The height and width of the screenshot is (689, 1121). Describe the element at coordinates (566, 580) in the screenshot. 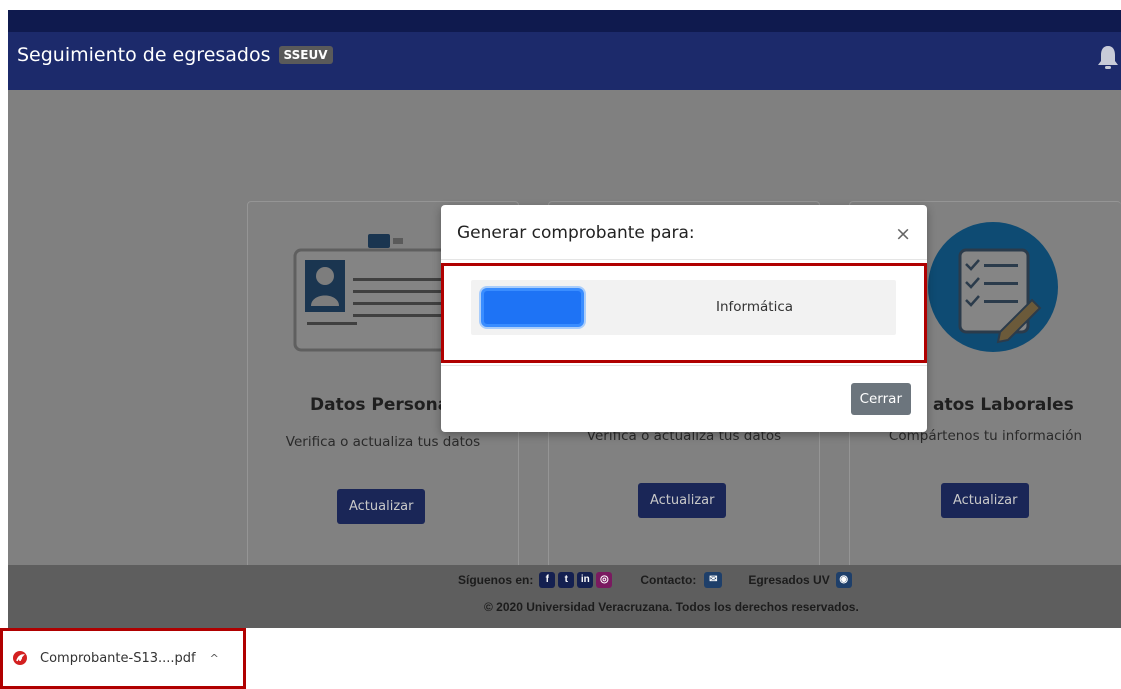

I see `twitter-icon: t` at that location.